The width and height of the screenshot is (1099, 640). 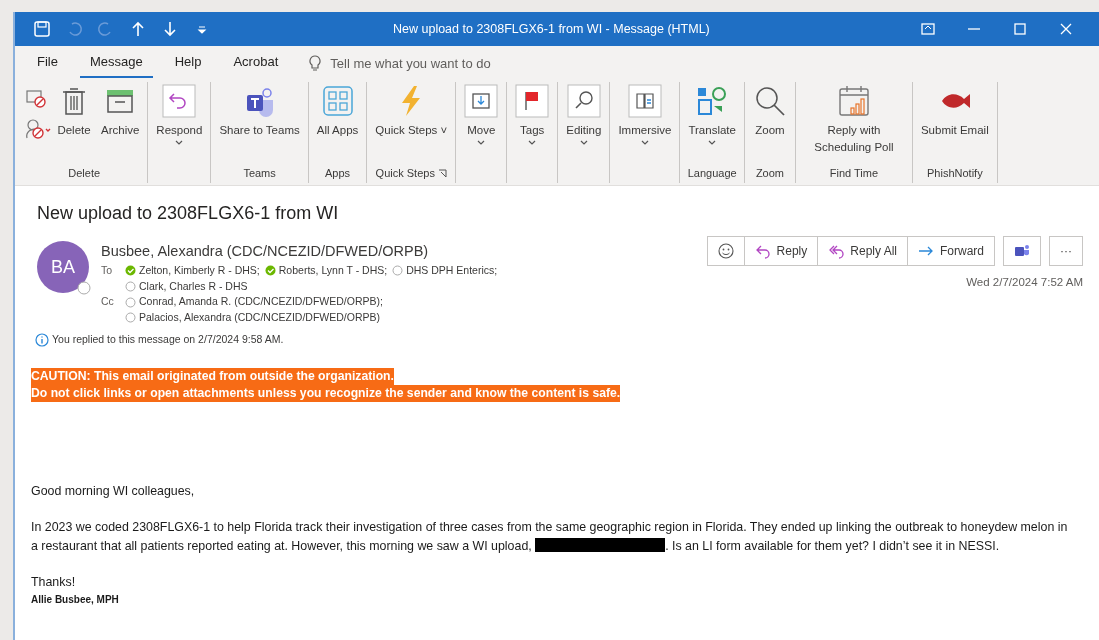 I want to click on dialog-launcher-icon, so click(x=442, y=174).